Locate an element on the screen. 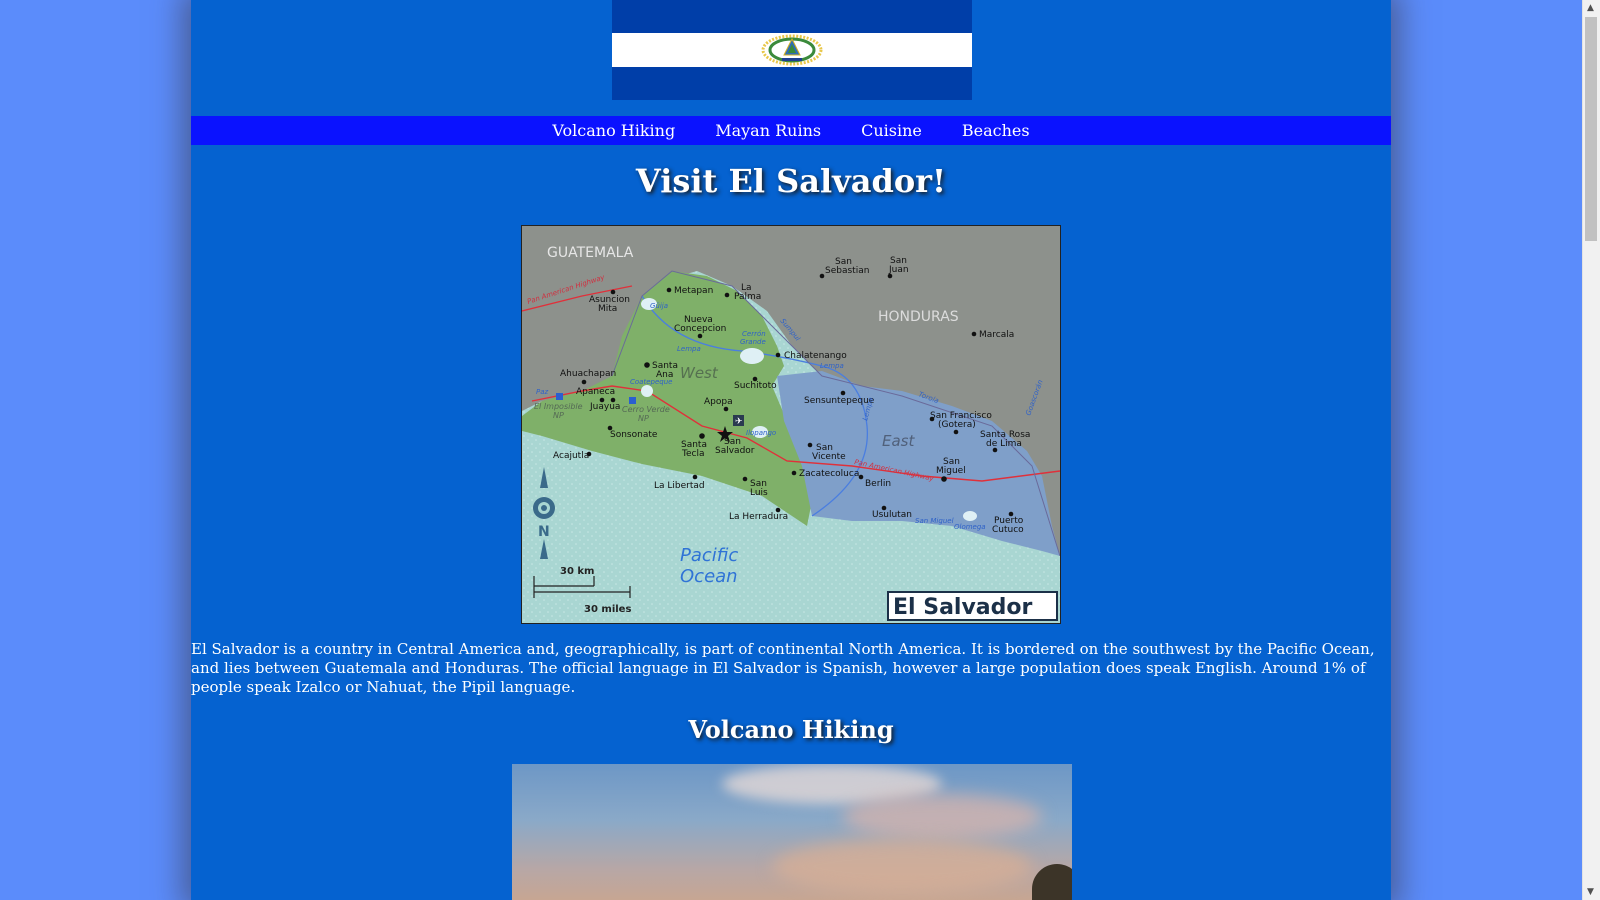 Image resolution: width=1600 pixels, height=900 pixels. city-acajutla: Acajutla is located at coordinates (571, 456).